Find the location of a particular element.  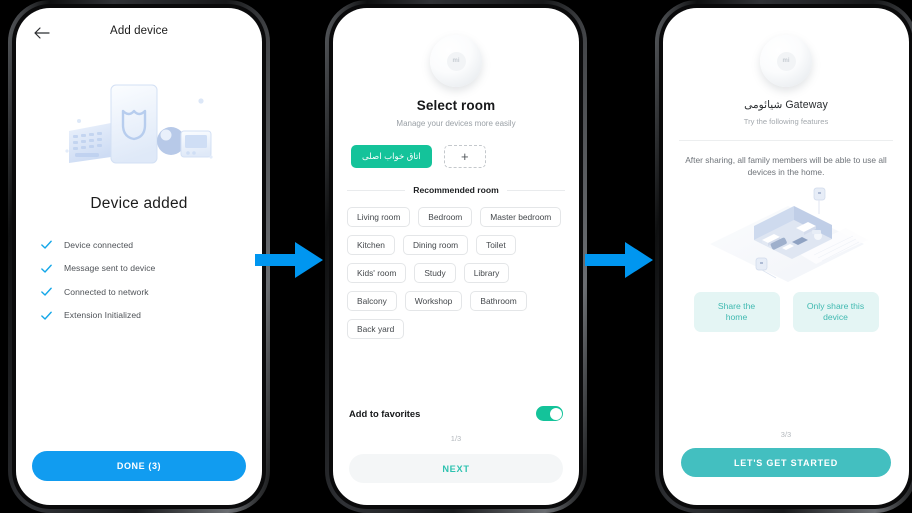

room-chip: Back yard is located at coordinates (376, 329).